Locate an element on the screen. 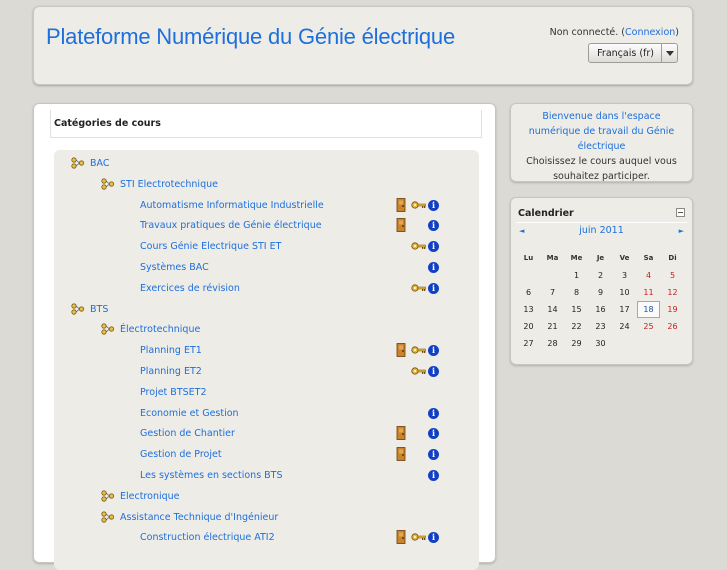 The height and width of the screenshot is (570, 727). category-item: STI Electrotechnique is located at coordinates (266, 186).